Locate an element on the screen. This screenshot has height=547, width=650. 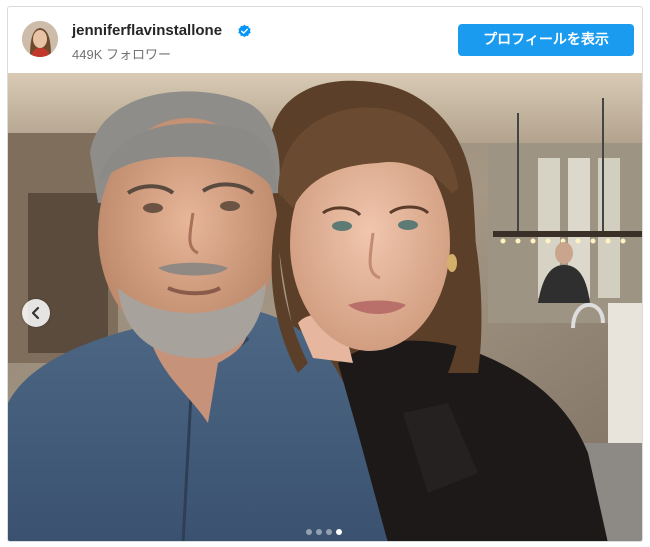
follower-count: 449K フォロワー is located at coordinates (121, 54).